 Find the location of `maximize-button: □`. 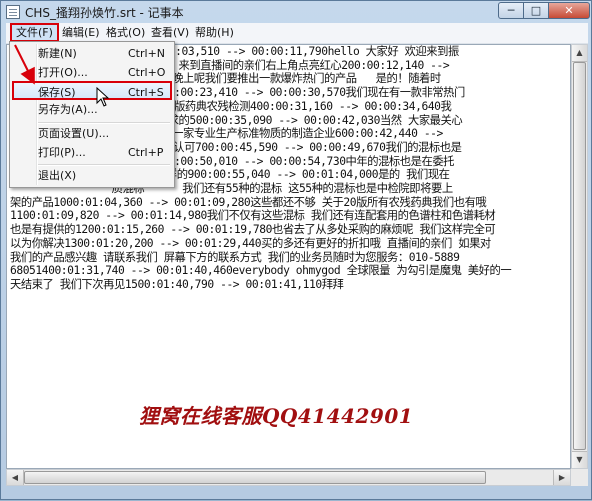

maximize-button: □ is located at coordinates (536, 10).